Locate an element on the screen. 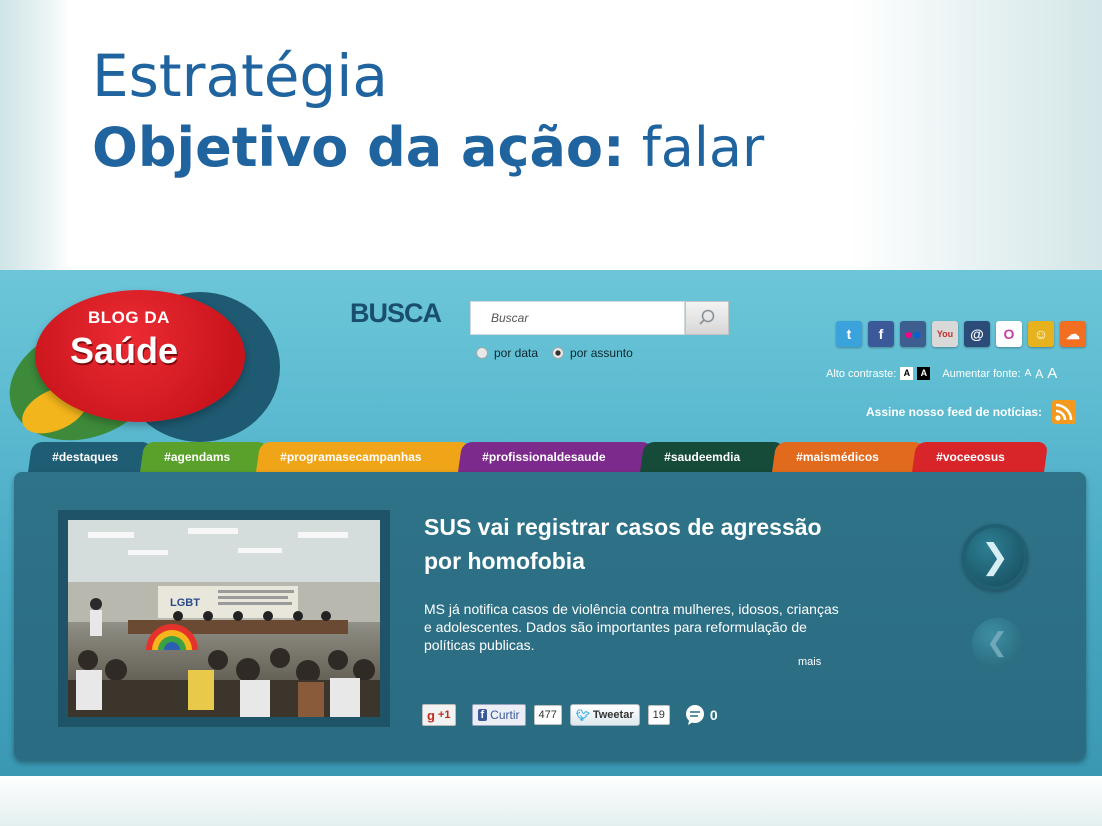  search-button is located at coordinates (707, 318).